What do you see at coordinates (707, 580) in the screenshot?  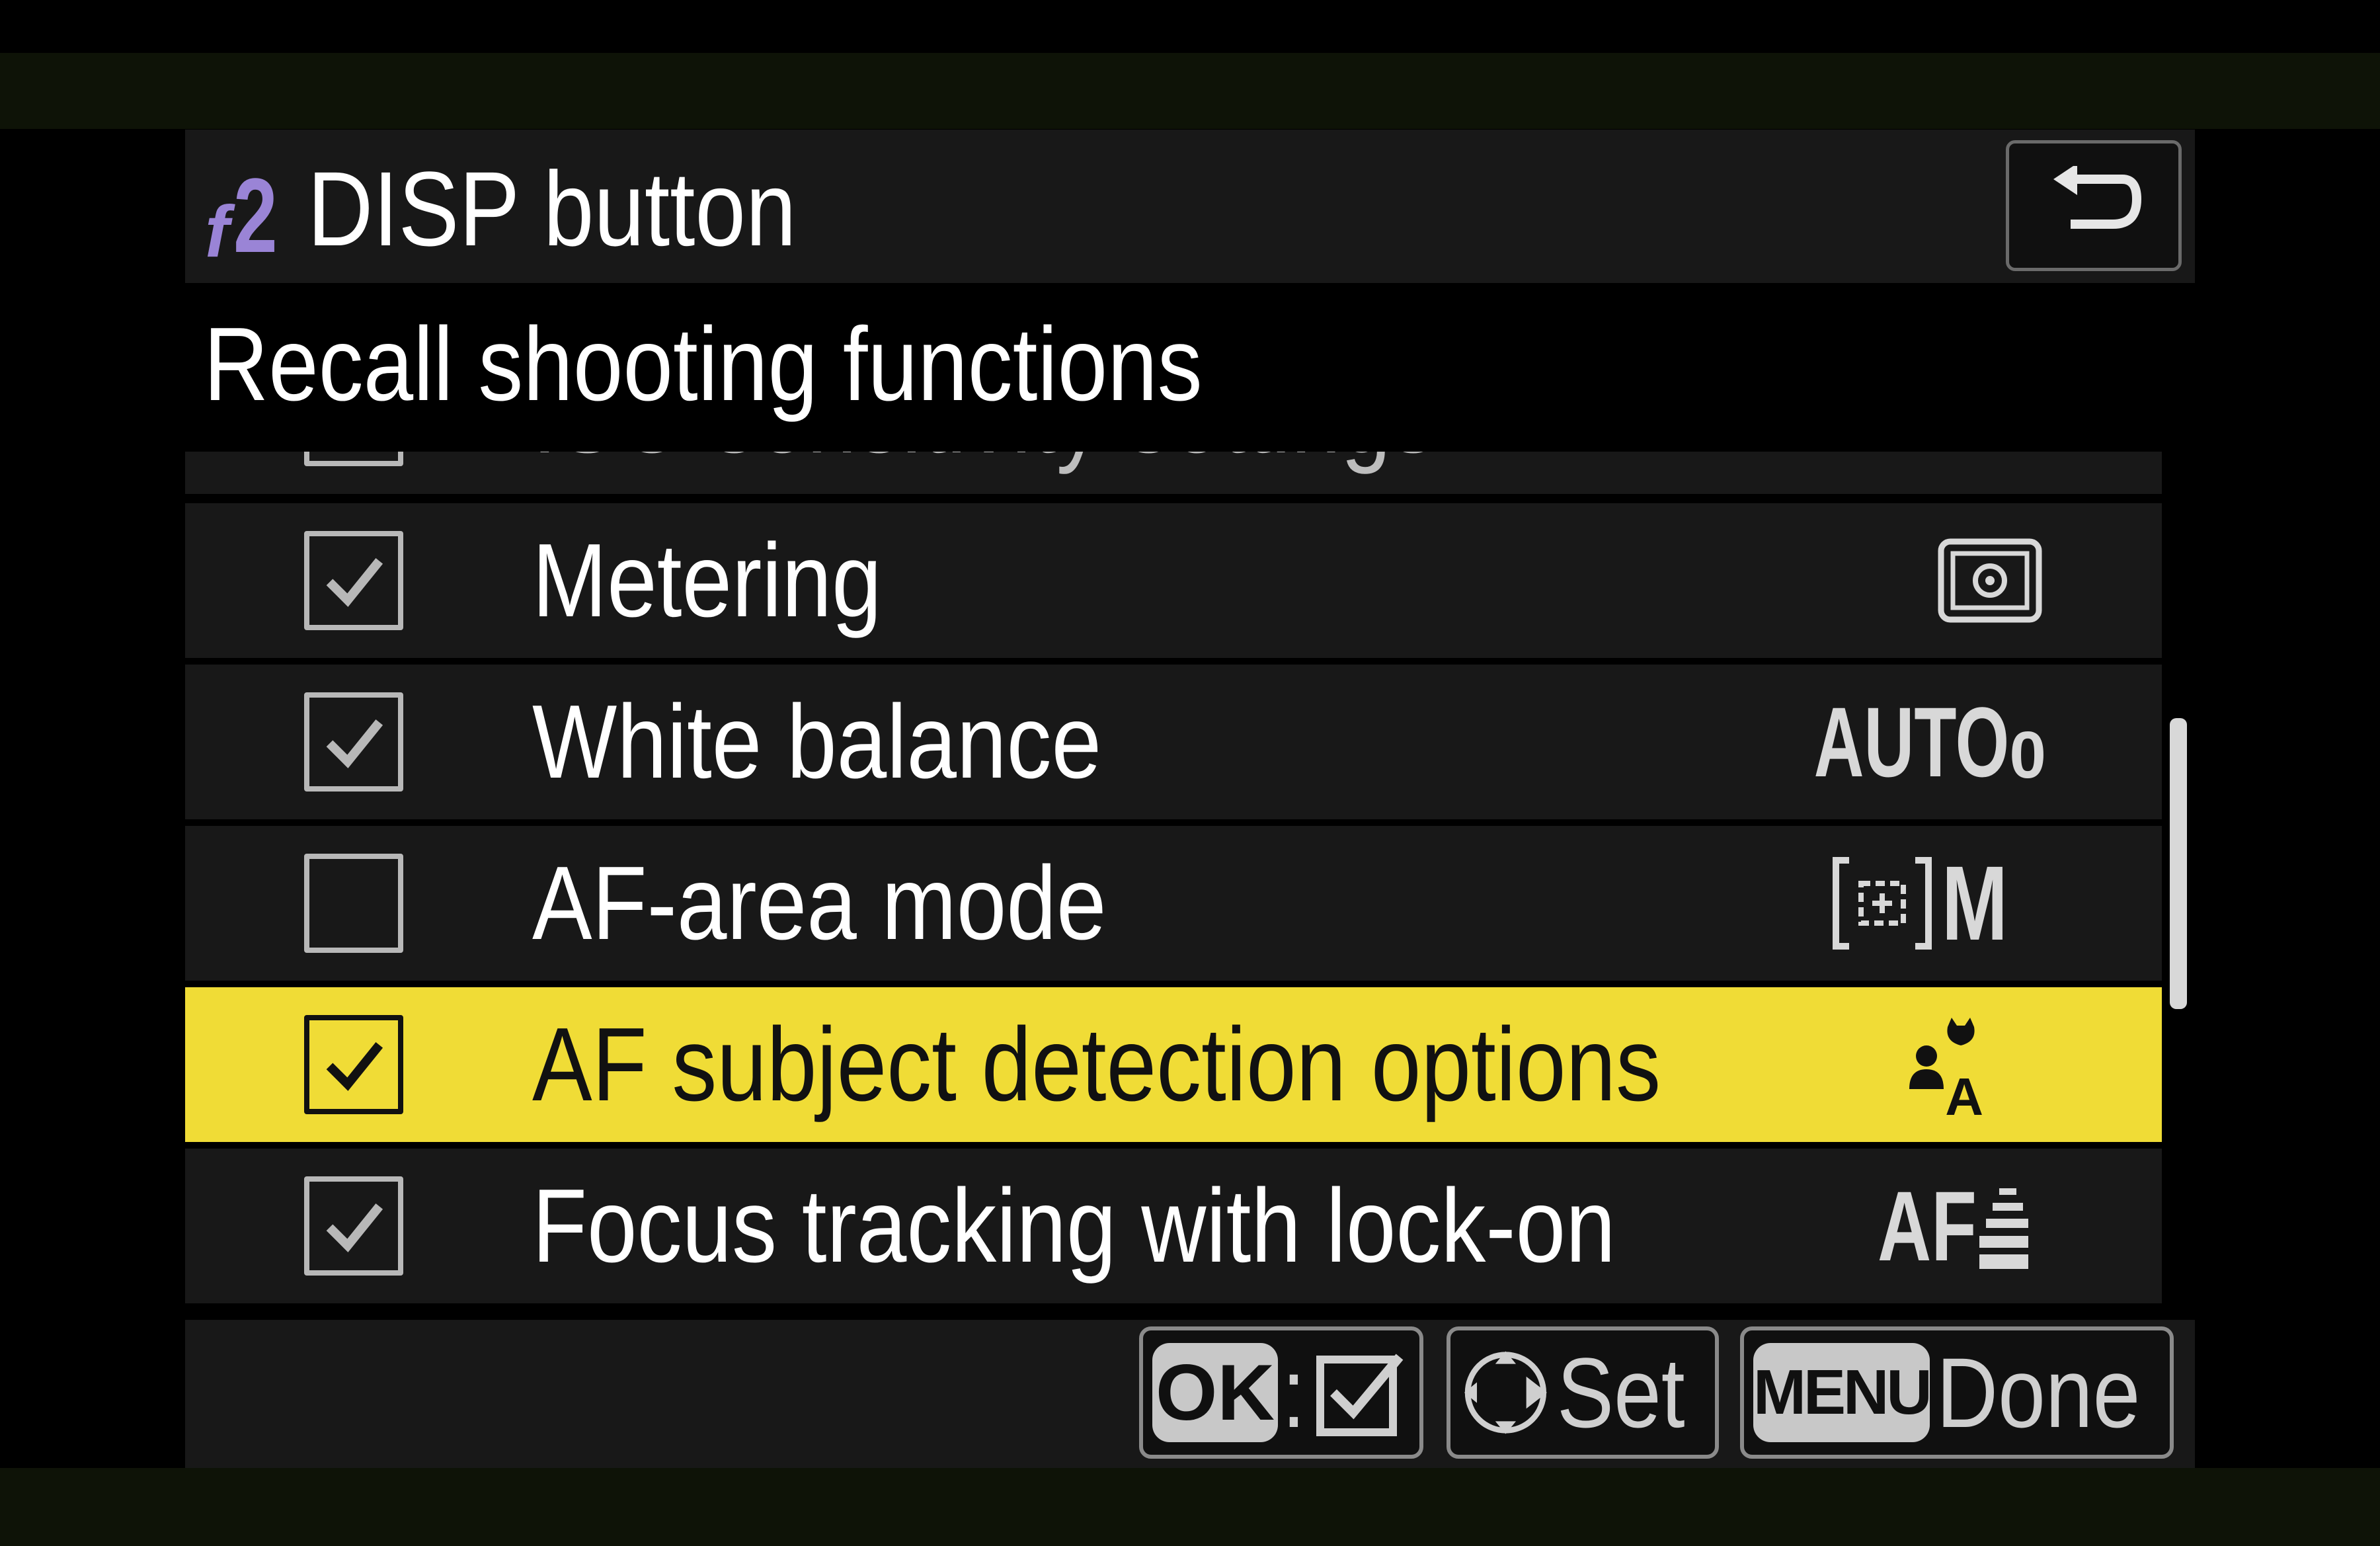 I see `list-item-label: Metering` at bounding box center [707, 580].